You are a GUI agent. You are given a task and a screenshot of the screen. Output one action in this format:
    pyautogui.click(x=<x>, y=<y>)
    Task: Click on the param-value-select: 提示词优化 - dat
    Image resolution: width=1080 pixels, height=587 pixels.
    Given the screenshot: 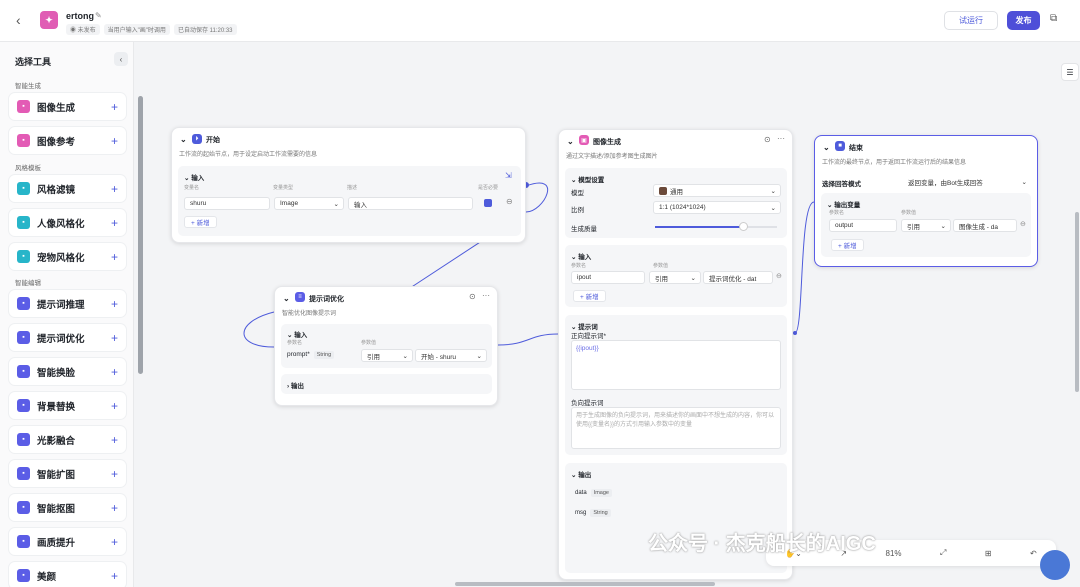 What is the action you would take?
    pyautogui.click(x=738, y=277)
    